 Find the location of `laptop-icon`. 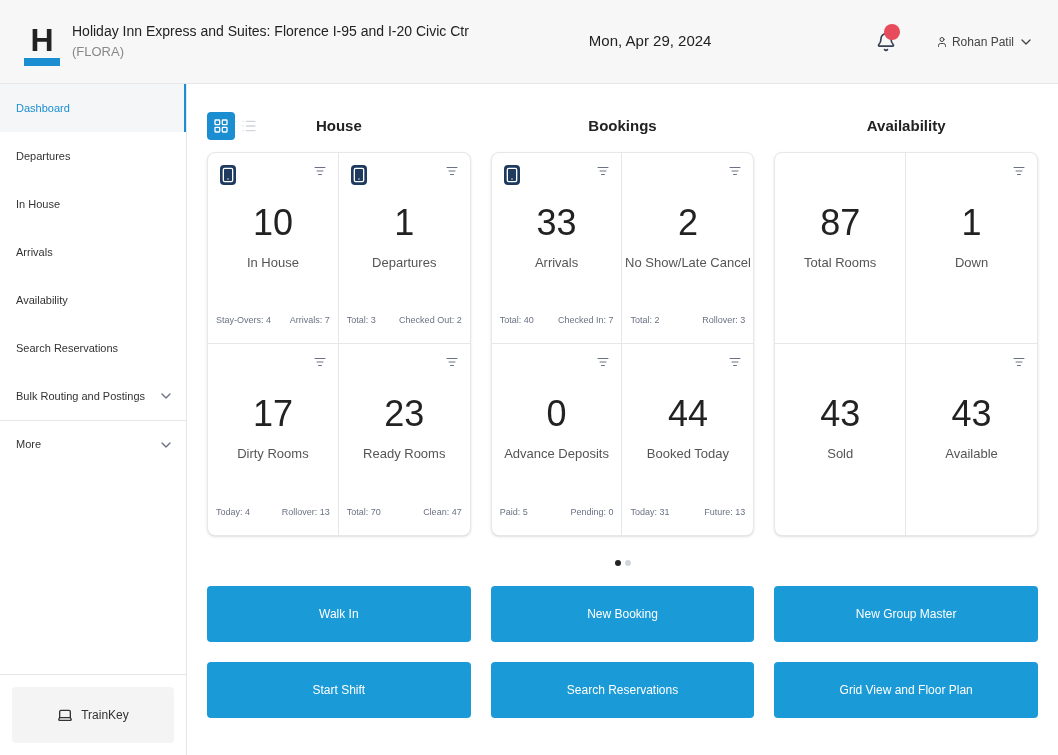

laptop-icon is located at coordinates (65, 715).